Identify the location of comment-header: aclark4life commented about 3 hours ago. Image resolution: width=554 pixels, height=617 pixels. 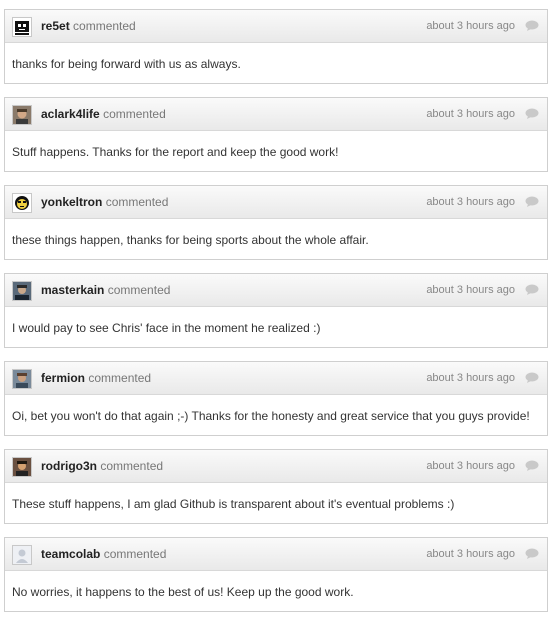
(276, 114).